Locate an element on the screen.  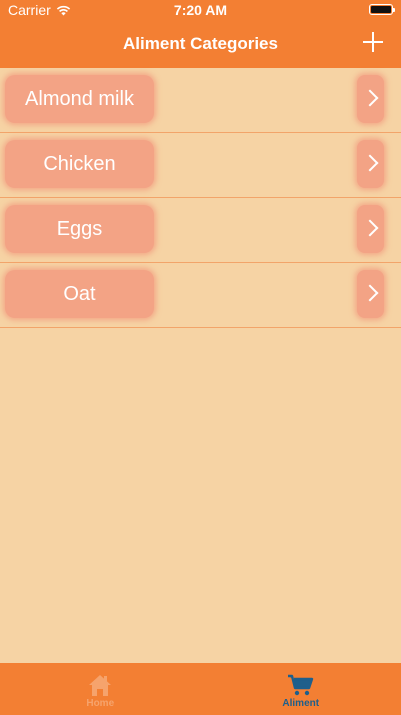
page-title: Aliment Categories is located at coordinates (200, 43).